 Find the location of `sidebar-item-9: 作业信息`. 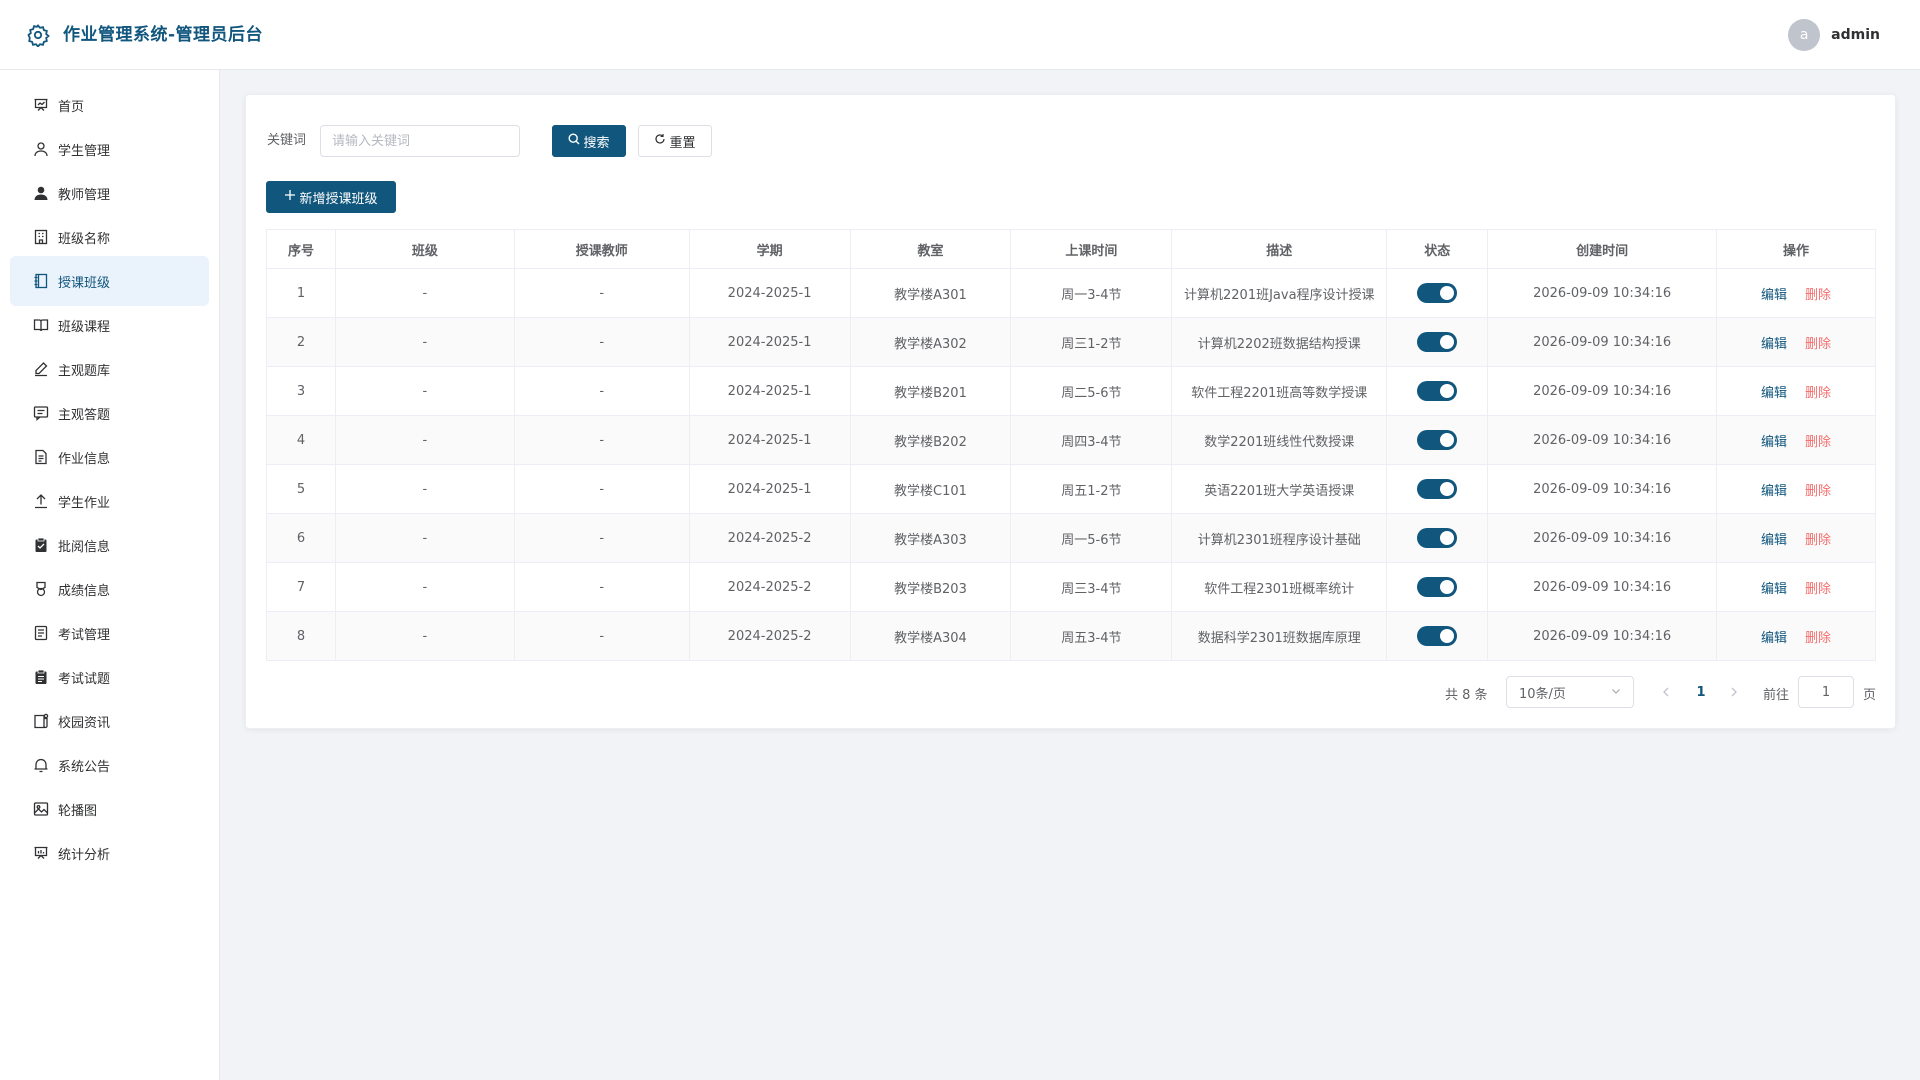

sidebar-item-9: 作业信息 is located at coordinates (109, 457).